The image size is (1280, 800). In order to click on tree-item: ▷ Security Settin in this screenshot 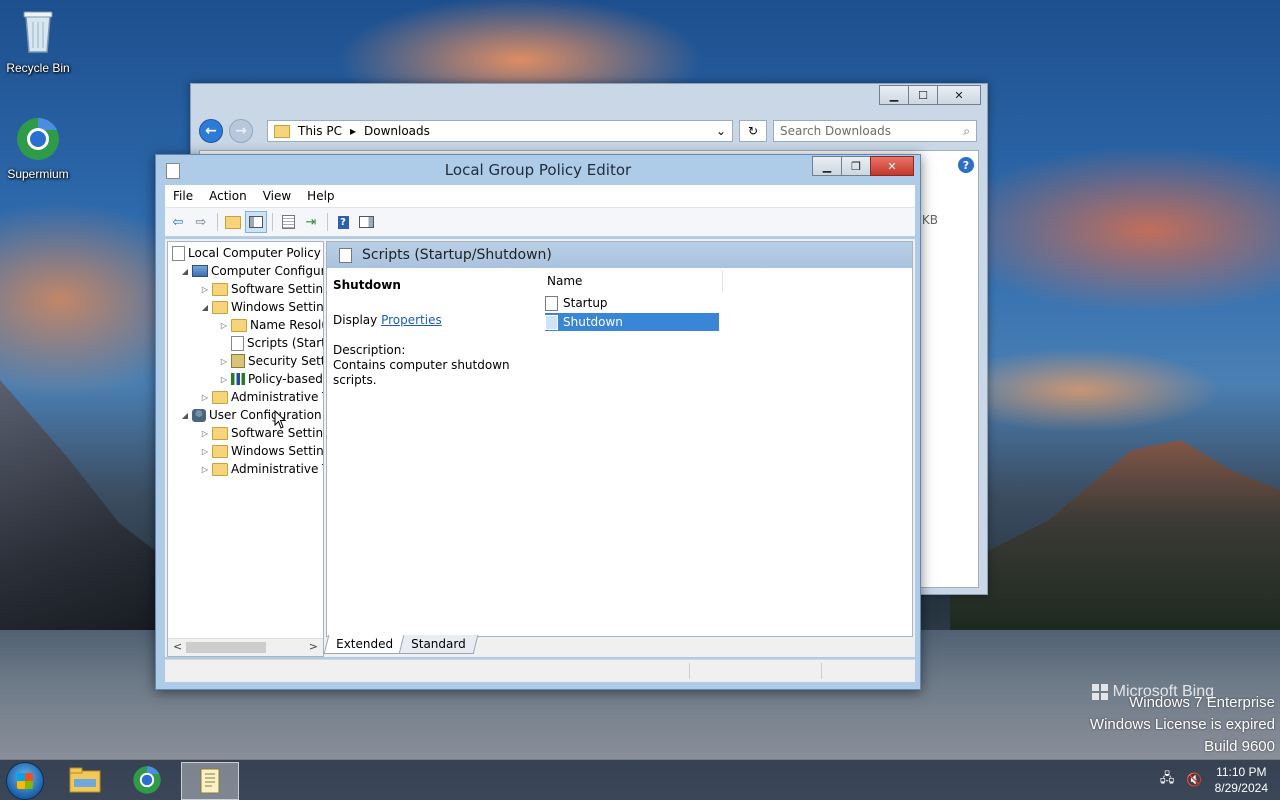, I will do `click(270, 361)`.